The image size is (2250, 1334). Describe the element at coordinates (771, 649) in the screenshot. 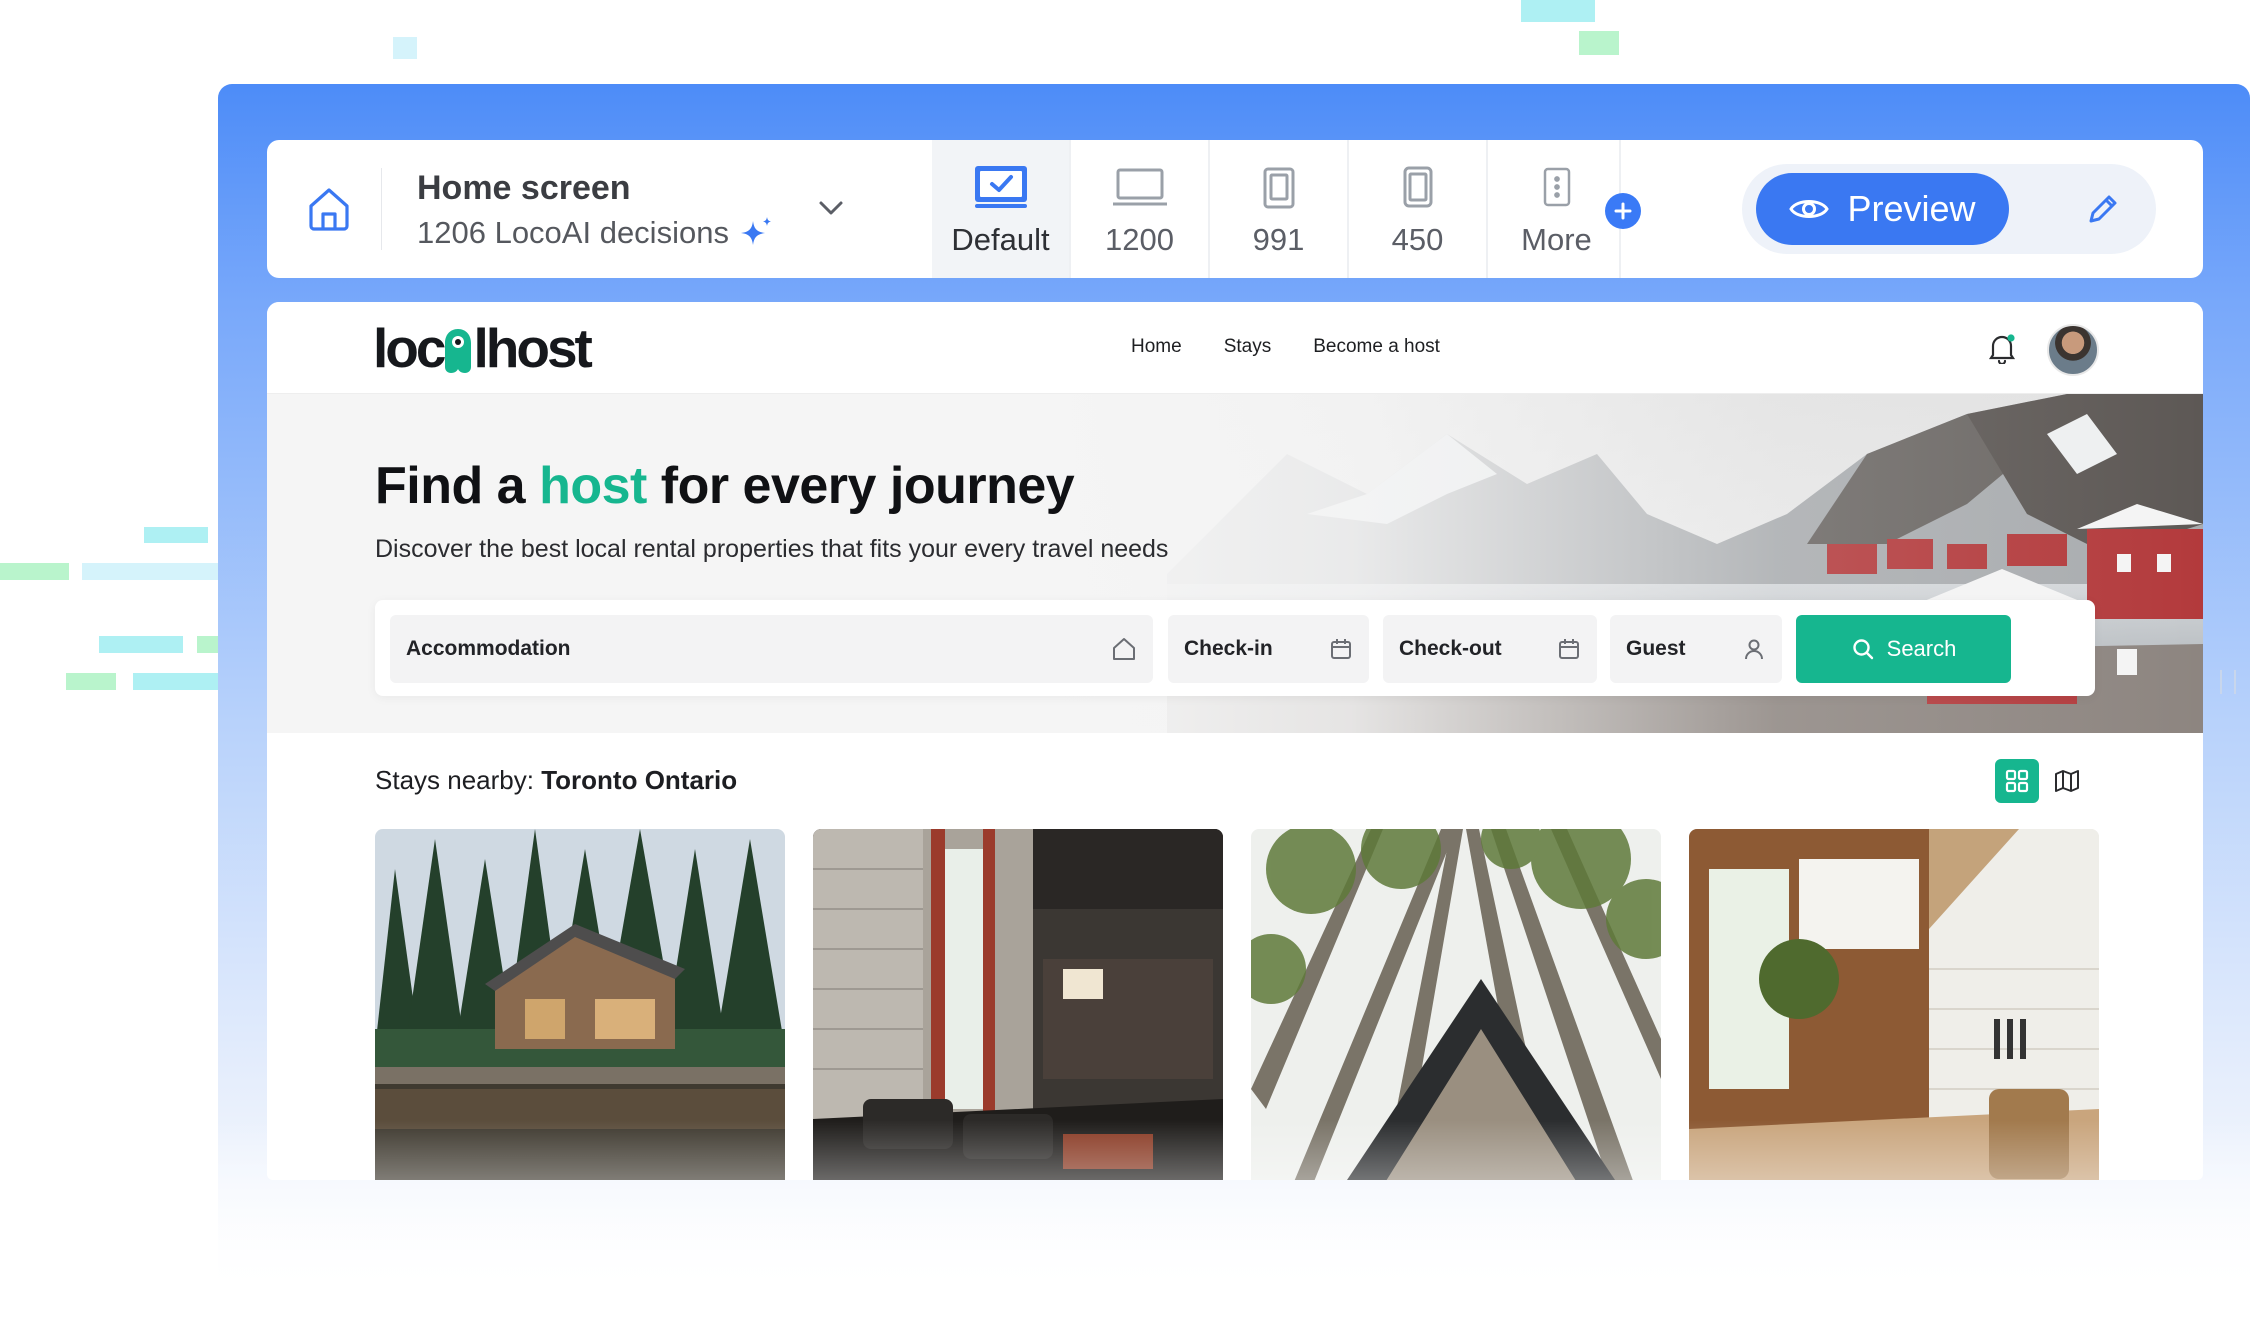

I see `accommodation-field: Accommodation` at that location.